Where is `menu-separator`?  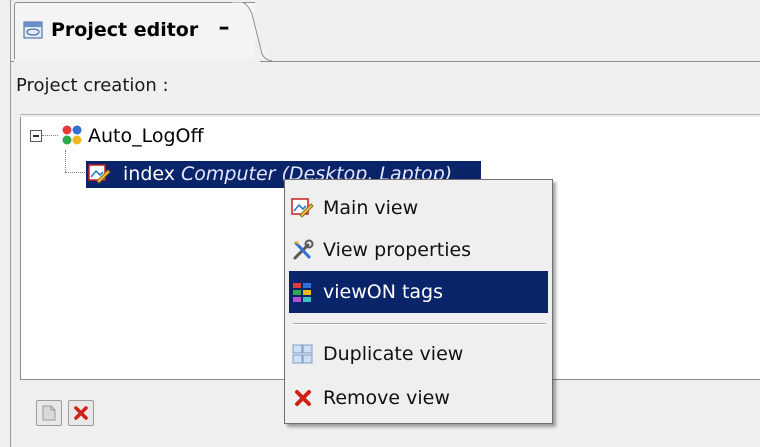
menu-separator is located at coordinates (419, 324).